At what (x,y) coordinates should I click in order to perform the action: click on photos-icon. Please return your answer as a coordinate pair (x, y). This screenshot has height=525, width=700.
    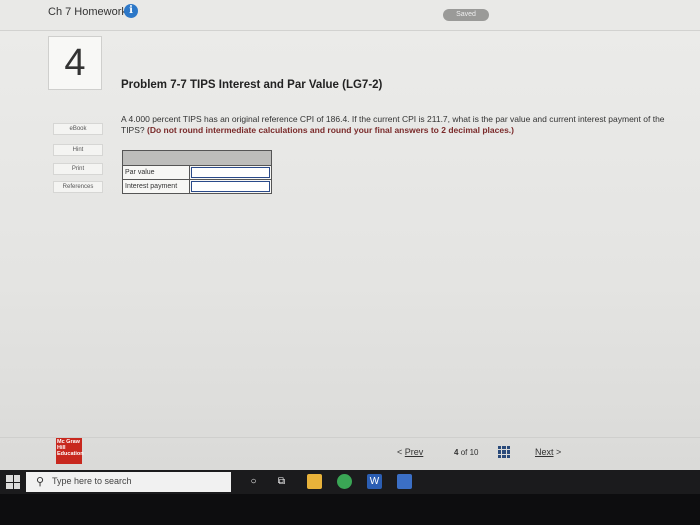
    Looking at the image, I should click on (404, 481).